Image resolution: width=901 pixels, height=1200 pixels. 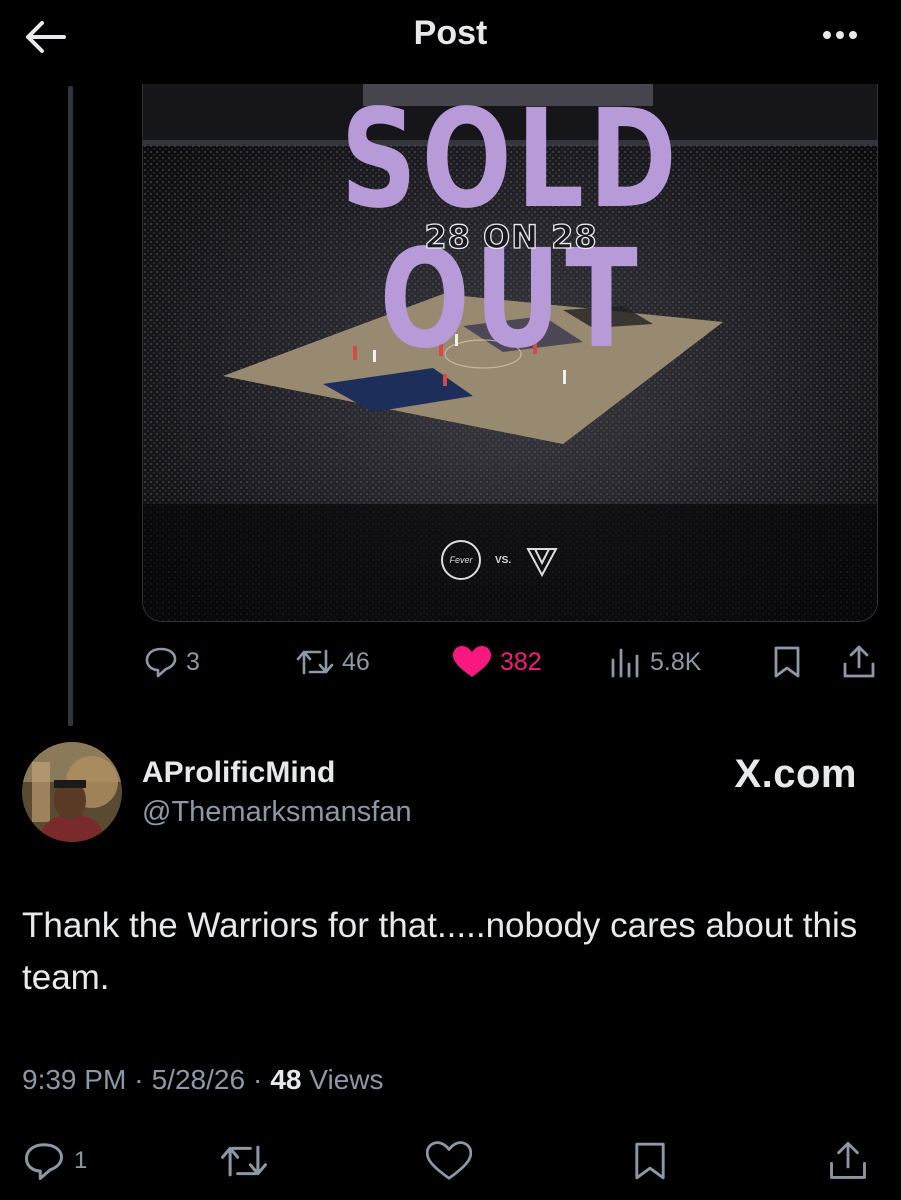 I want to click on analytics-icon, so click(x=625, y=663).